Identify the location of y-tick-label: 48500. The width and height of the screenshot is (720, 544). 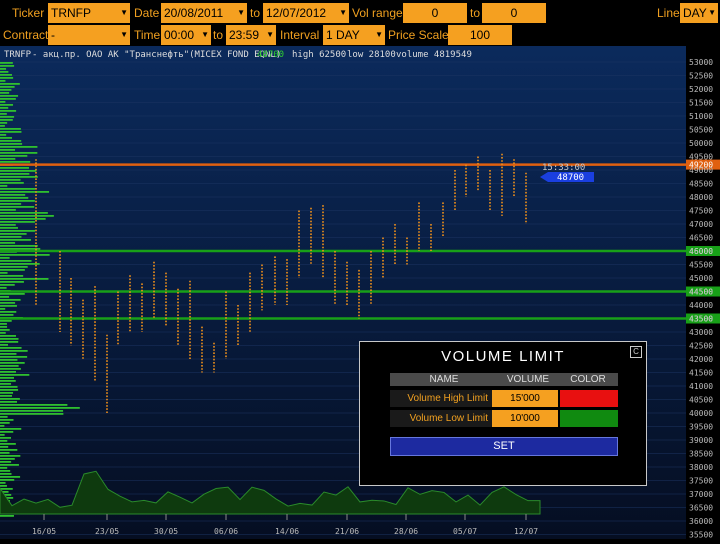
(701, 184).